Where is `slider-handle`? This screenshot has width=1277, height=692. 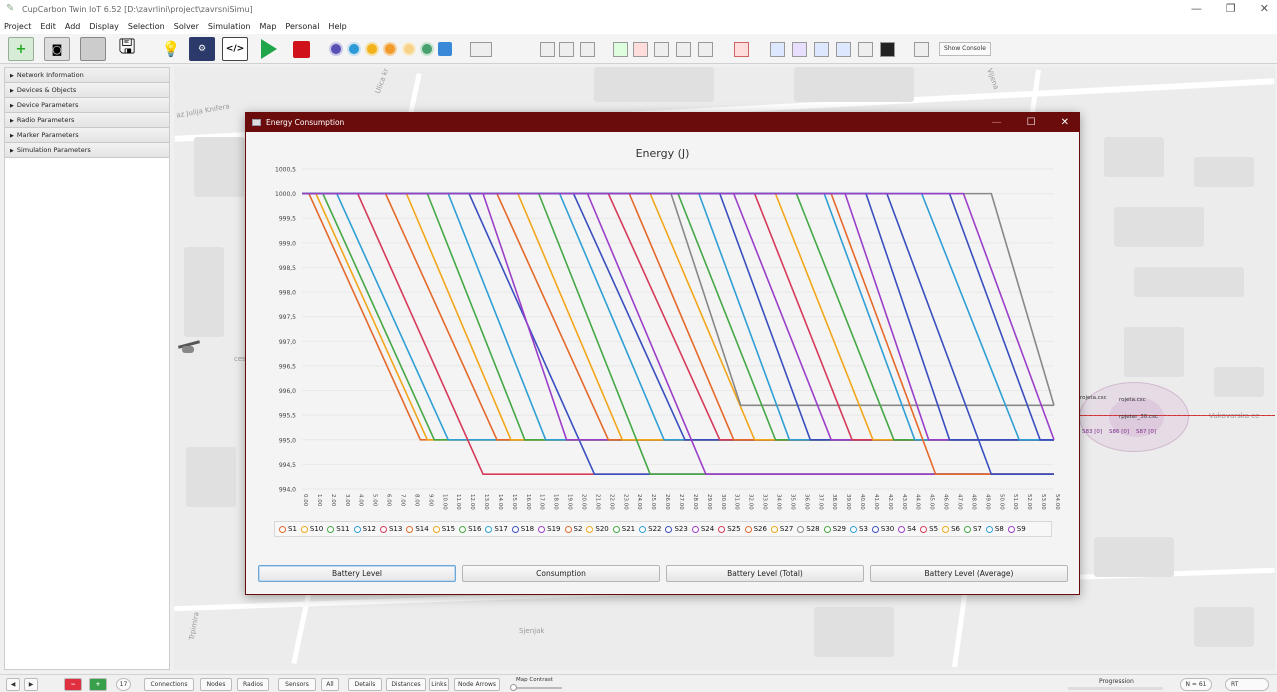 slider-handle is located at coordinates (513, 687).